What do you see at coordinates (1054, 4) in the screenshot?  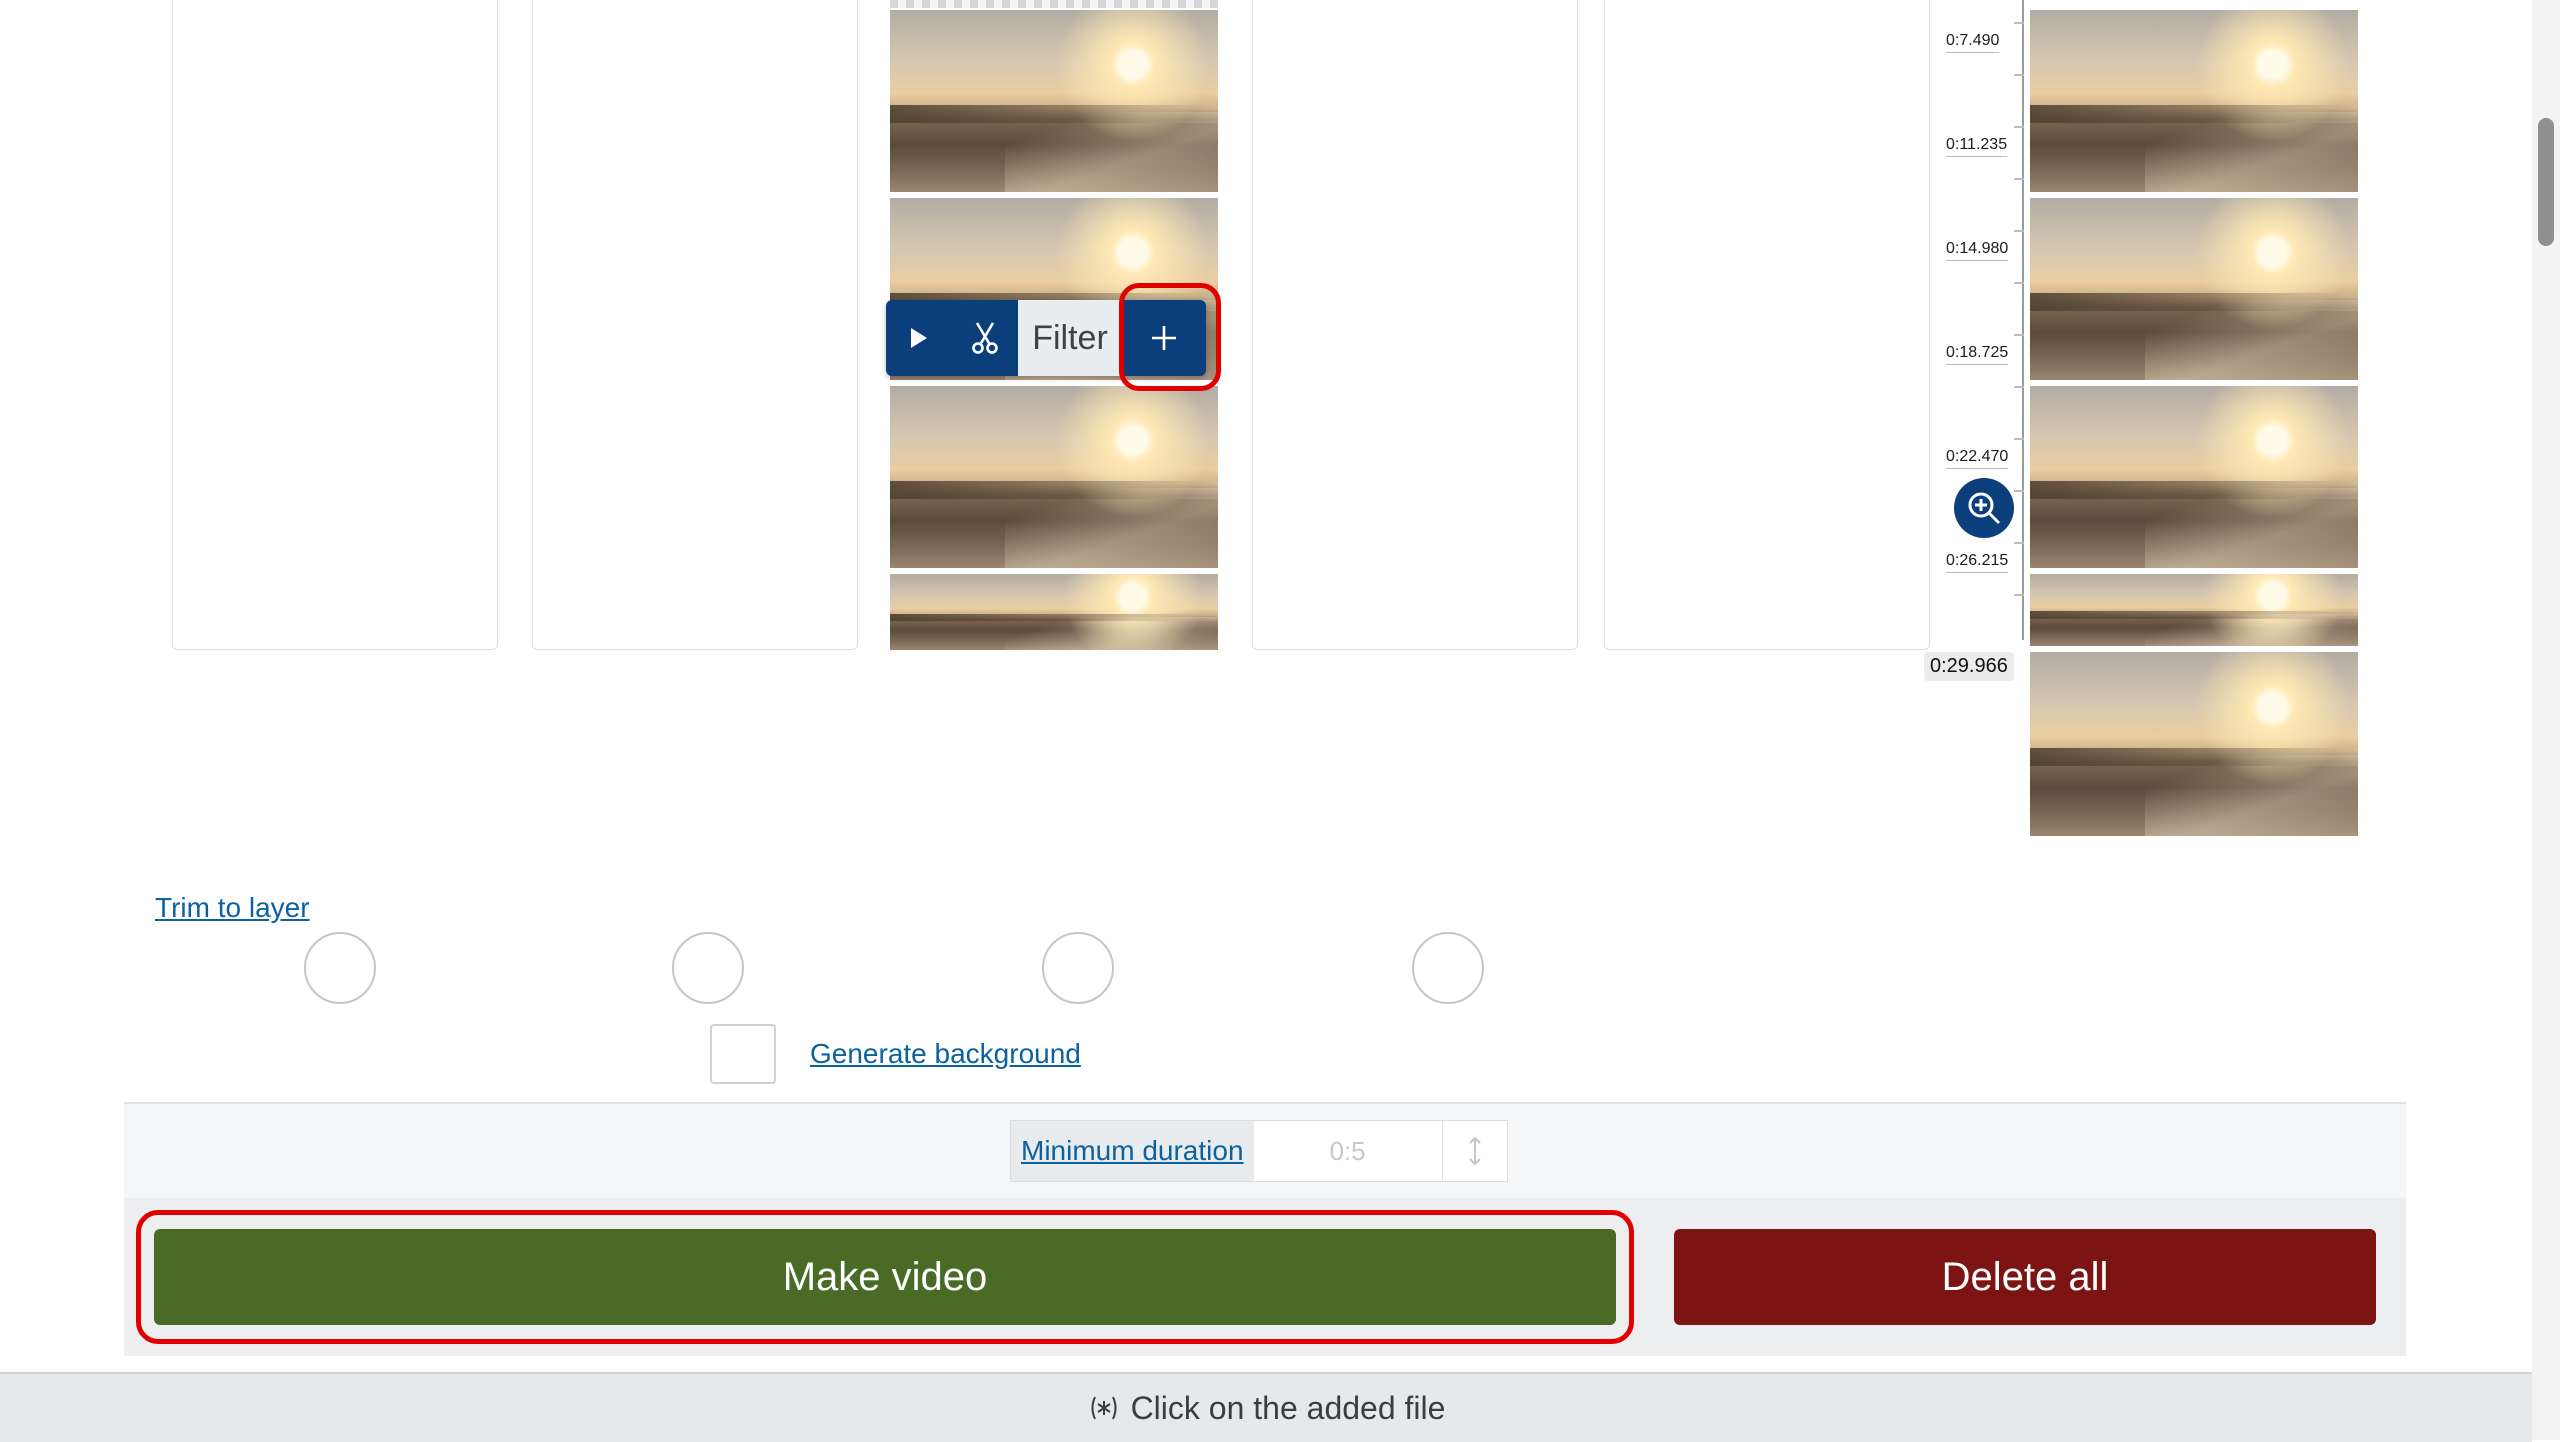 I see `transparent-pattern` at bounding box center [1054, 4].